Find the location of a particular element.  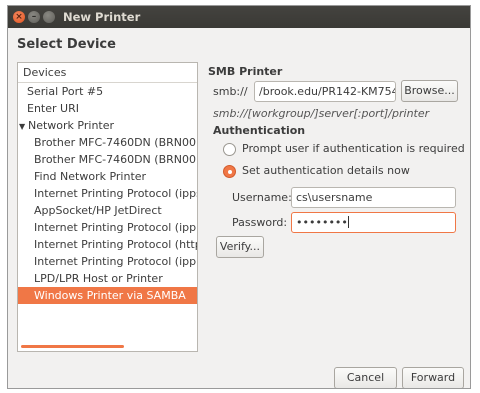

username-input: cs\usersname is located at coordinates (373, 197).